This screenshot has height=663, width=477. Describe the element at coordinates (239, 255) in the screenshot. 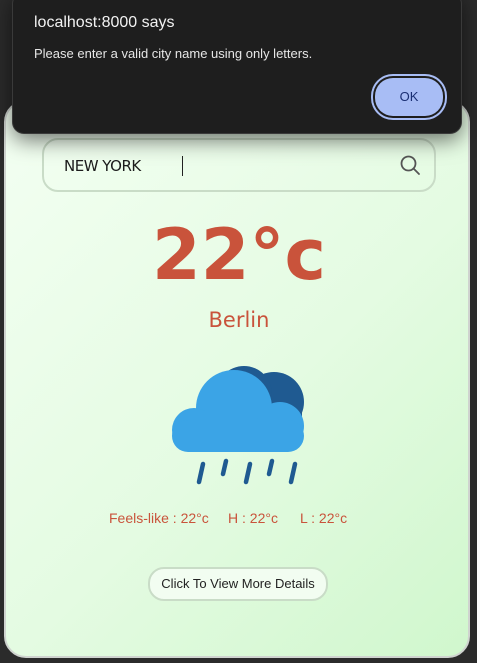

I see `temperature-value: 22°c` at that location.